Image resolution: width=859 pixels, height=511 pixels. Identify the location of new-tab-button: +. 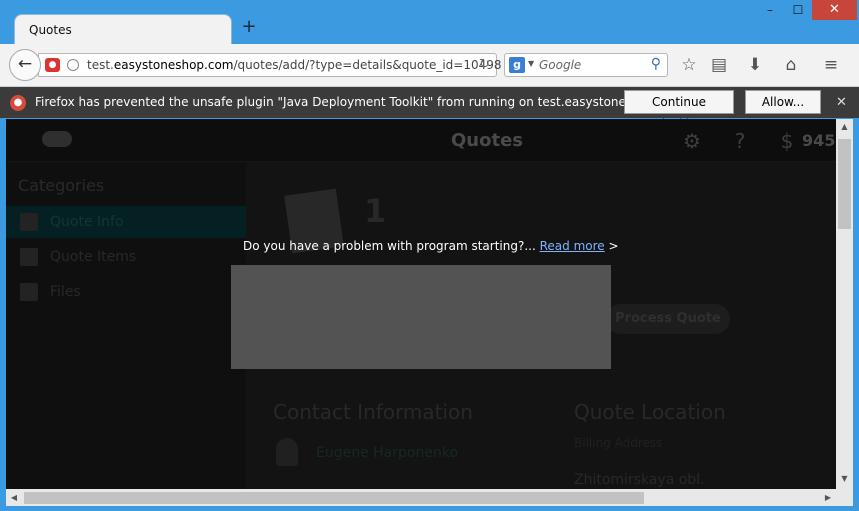
(249, 27).